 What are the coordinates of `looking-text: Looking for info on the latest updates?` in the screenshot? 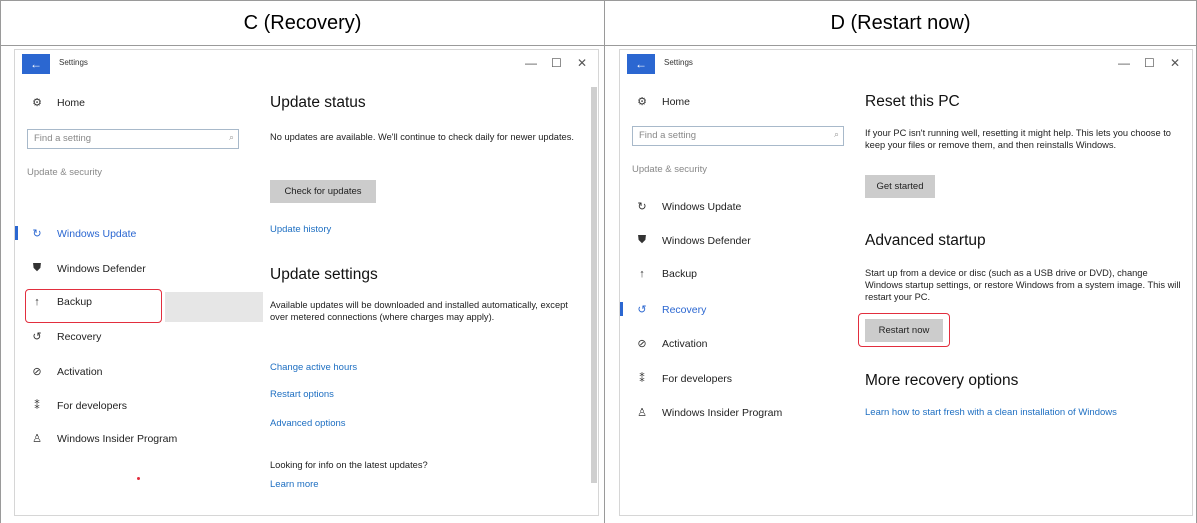 It's located at (349, 465).